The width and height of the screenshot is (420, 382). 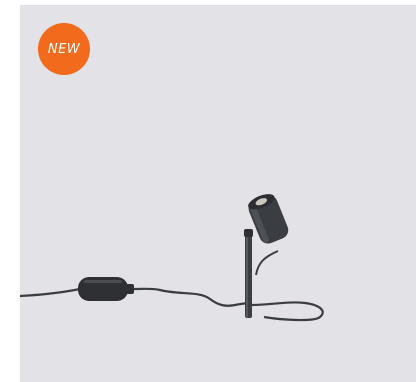 What do you see at coordinates (50, 292) in the screenshot?
I see `cable-left` at bounding box center [50, 292].